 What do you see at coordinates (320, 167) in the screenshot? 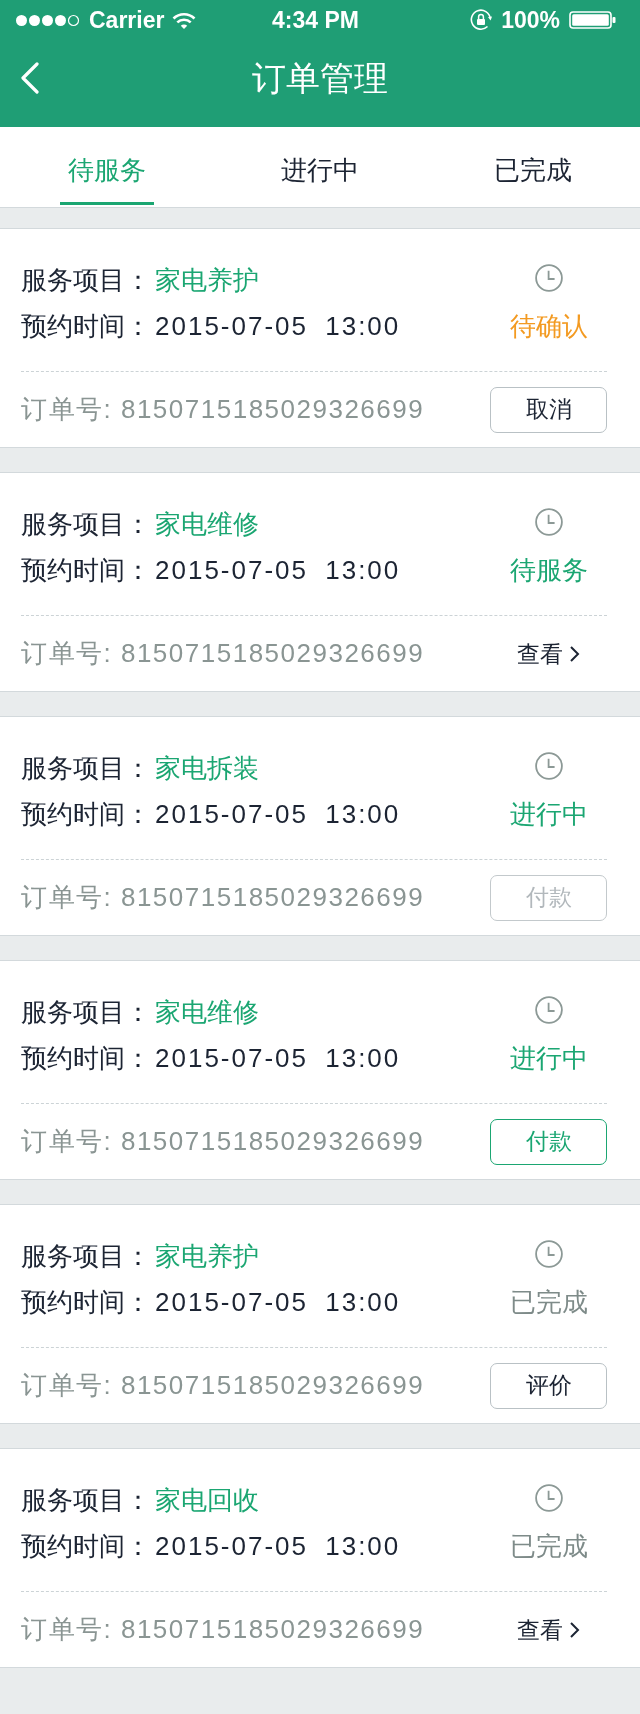
I see `tab: 进行中` at bounding box center [320, 167].